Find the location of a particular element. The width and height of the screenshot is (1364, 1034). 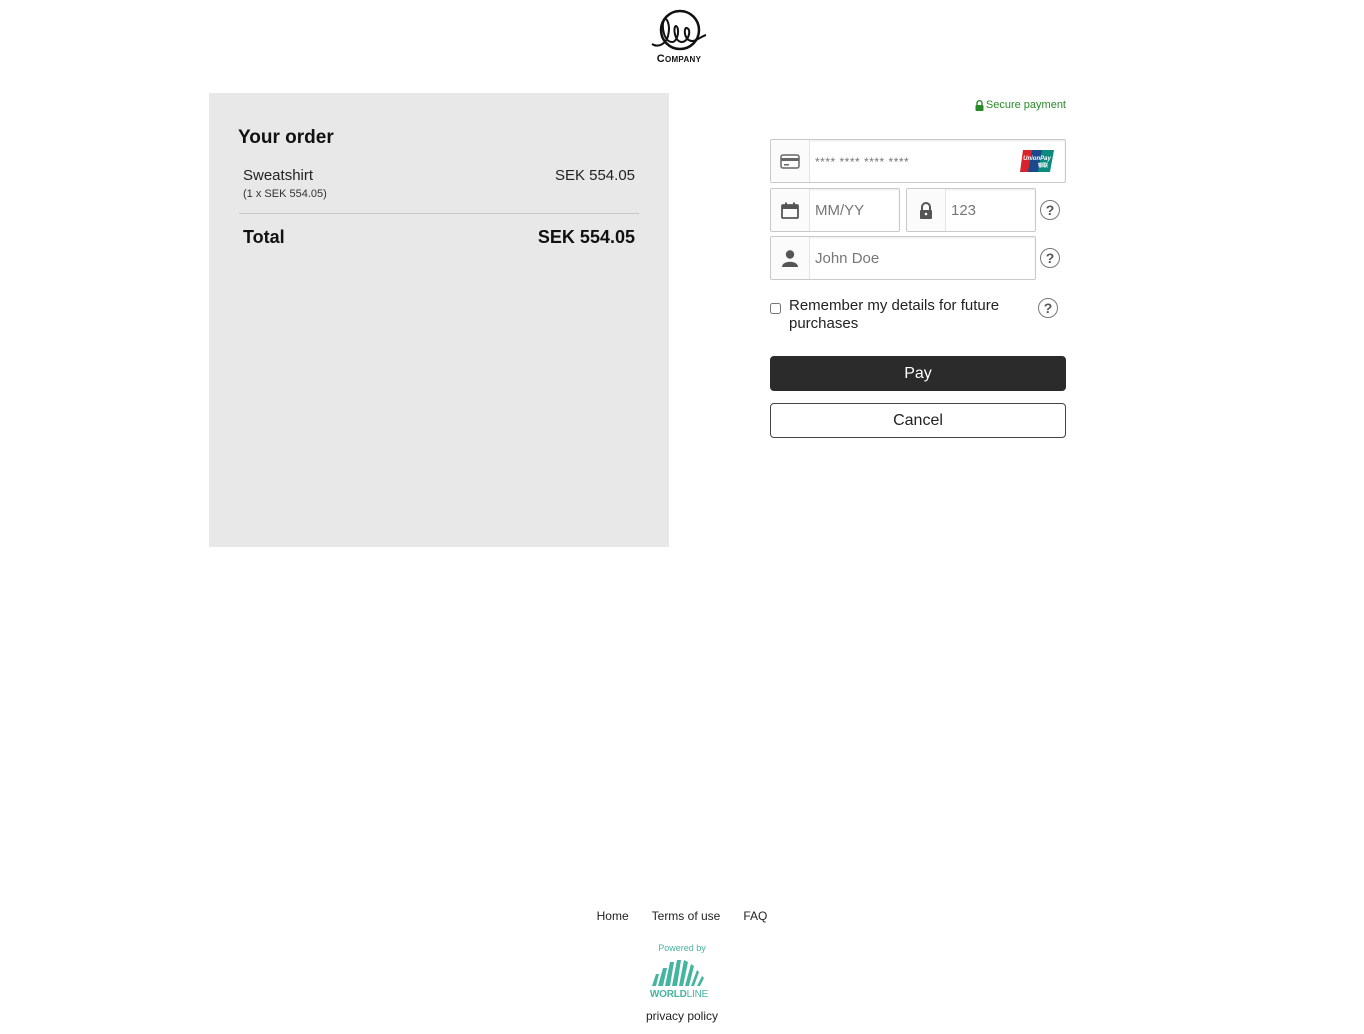

remember-details-checkbox is located at coordinates (775, 308).